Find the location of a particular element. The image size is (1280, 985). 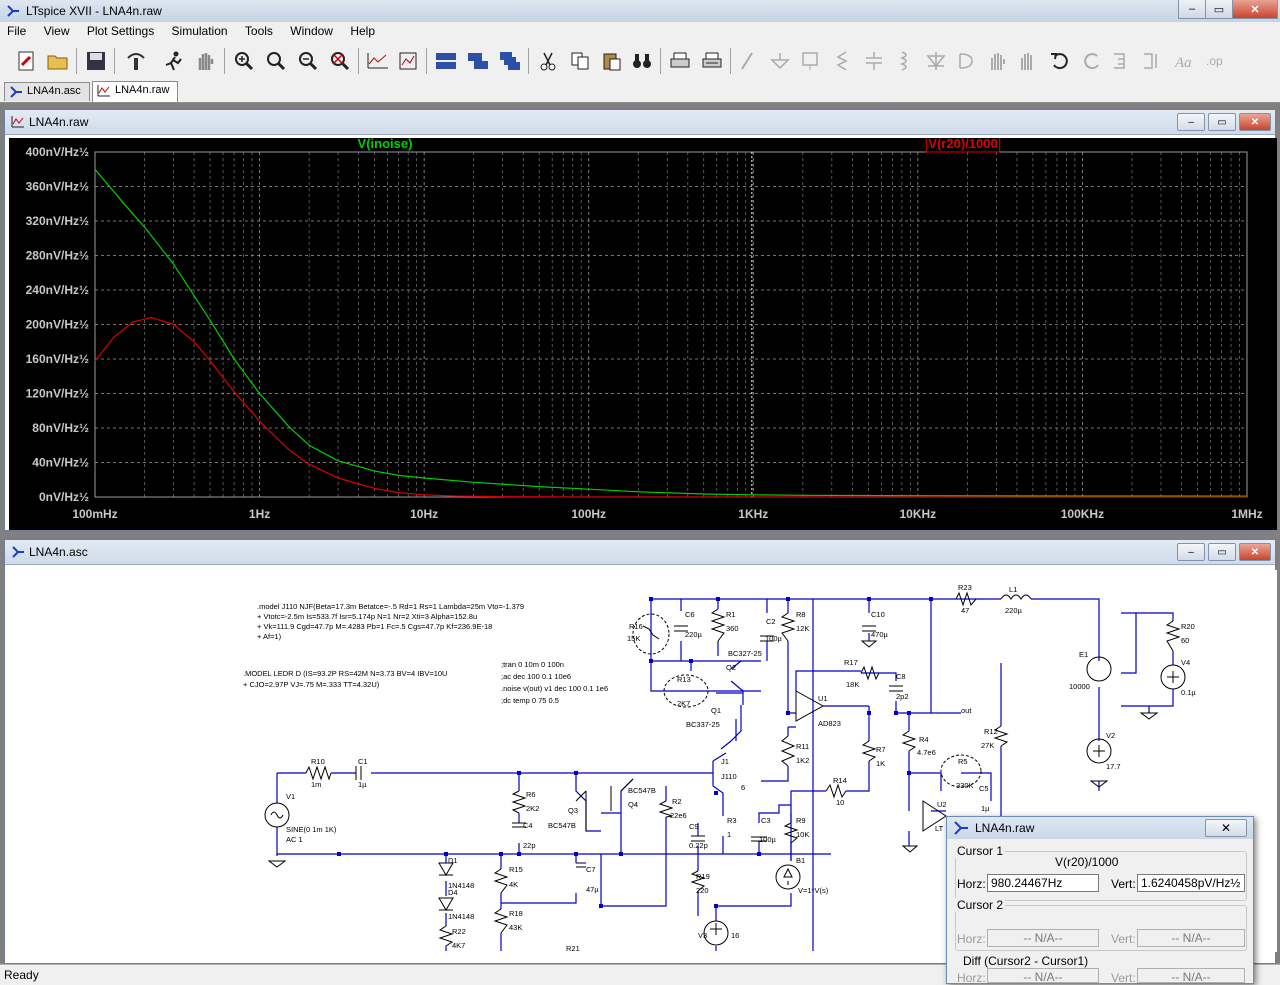

label-c1: C1 is located at coordinates (363, 761).